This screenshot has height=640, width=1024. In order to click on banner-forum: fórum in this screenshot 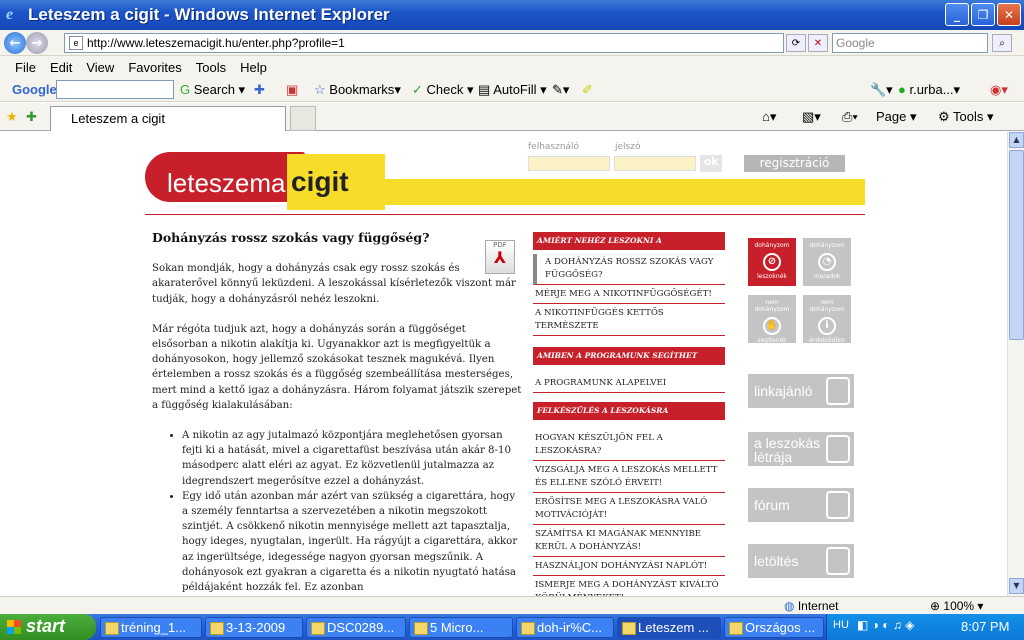, I will do `click(801, 505)`.